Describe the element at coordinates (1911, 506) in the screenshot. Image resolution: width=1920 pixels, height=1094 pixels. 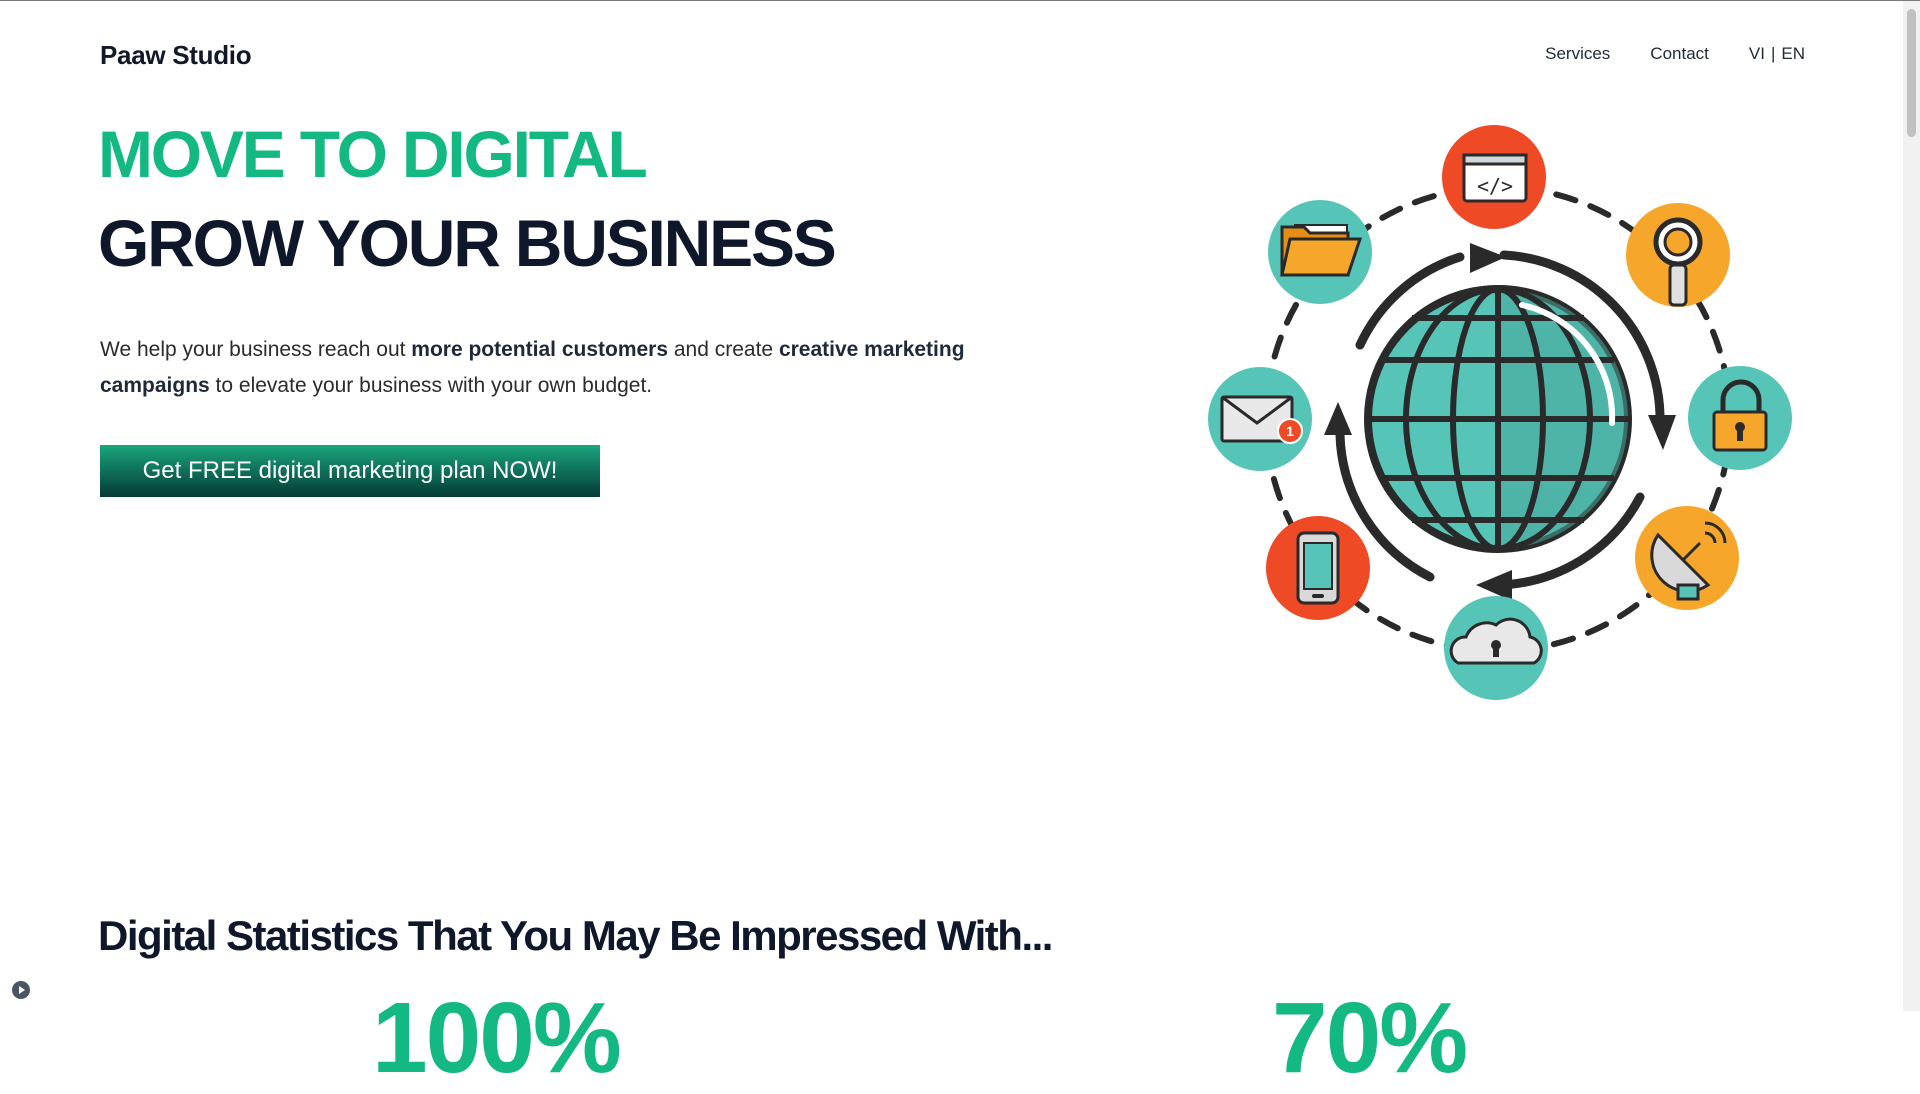
I see `page-scrollbar` at that location.